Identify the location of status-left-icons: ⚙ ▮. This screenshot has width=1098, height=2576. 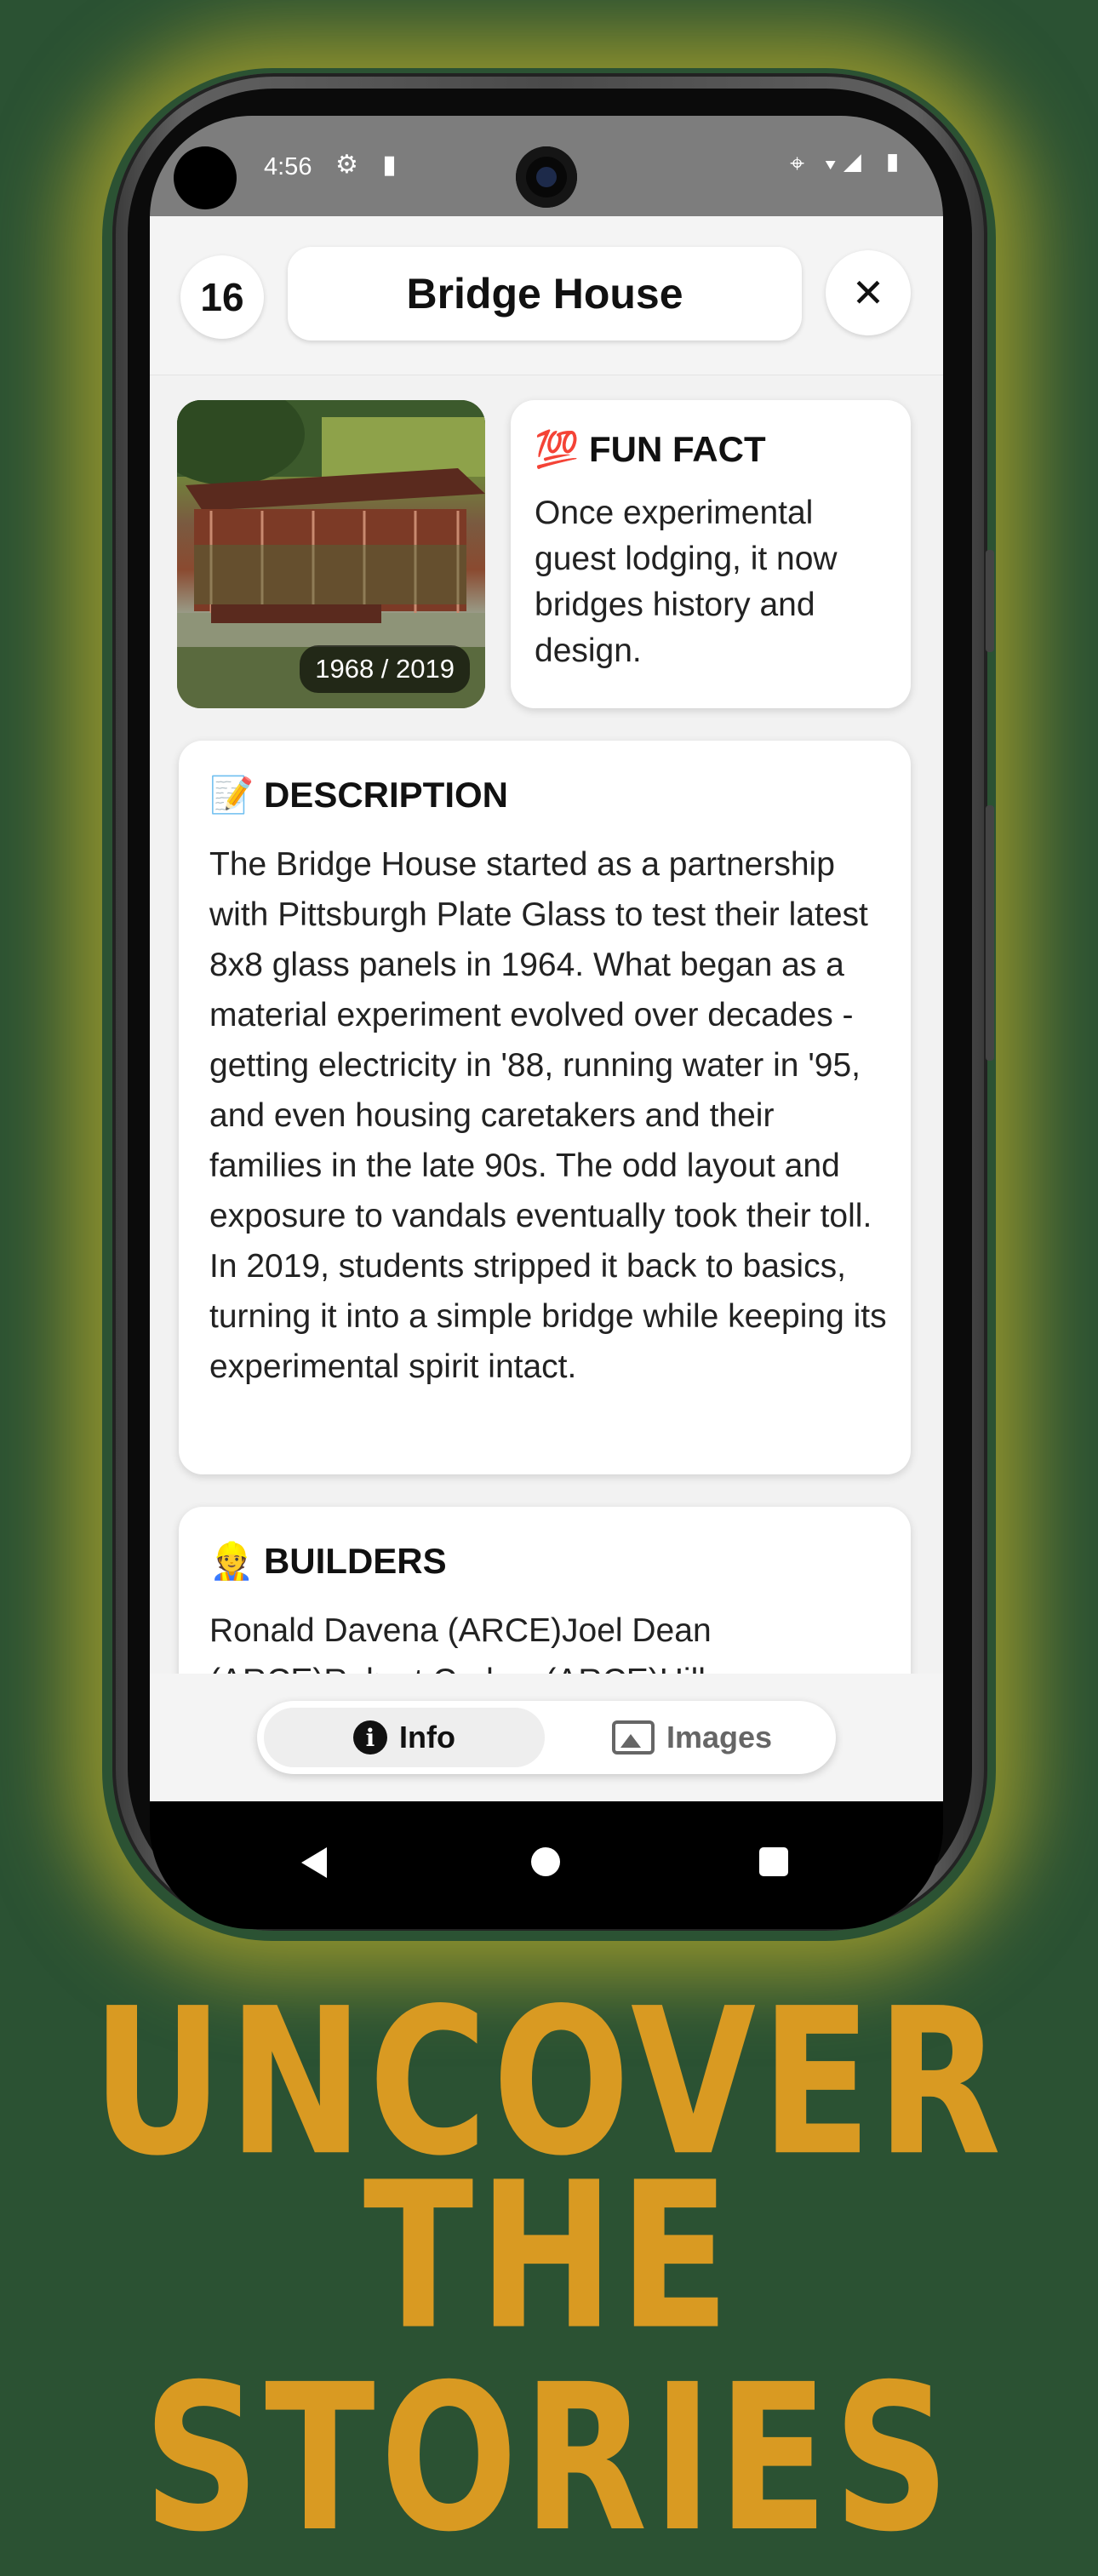
(370, 165).